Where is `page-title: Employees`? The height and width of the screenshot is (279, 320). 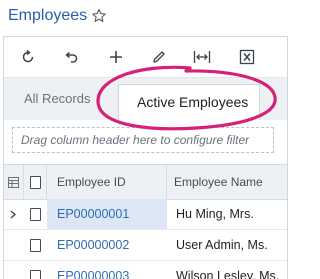
page-title: Employees is located at coordinates (48, 15).